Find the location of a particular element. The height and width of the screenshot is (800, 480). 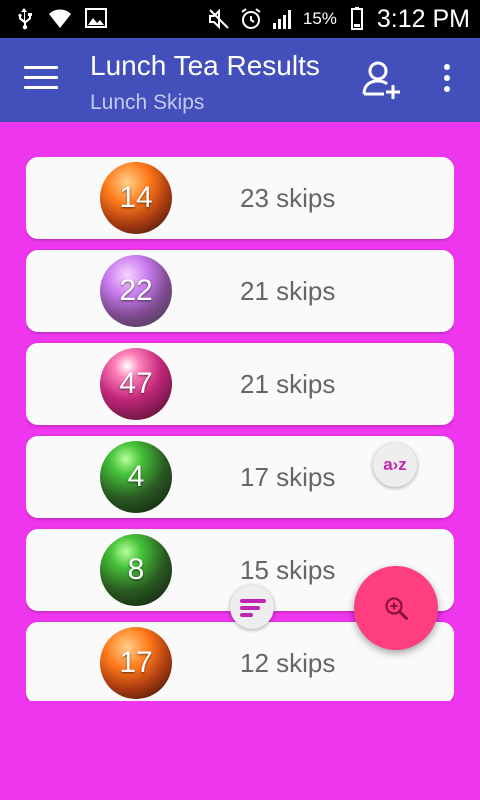

result-row: 47 21 skips is located at coordinates (240, 384).